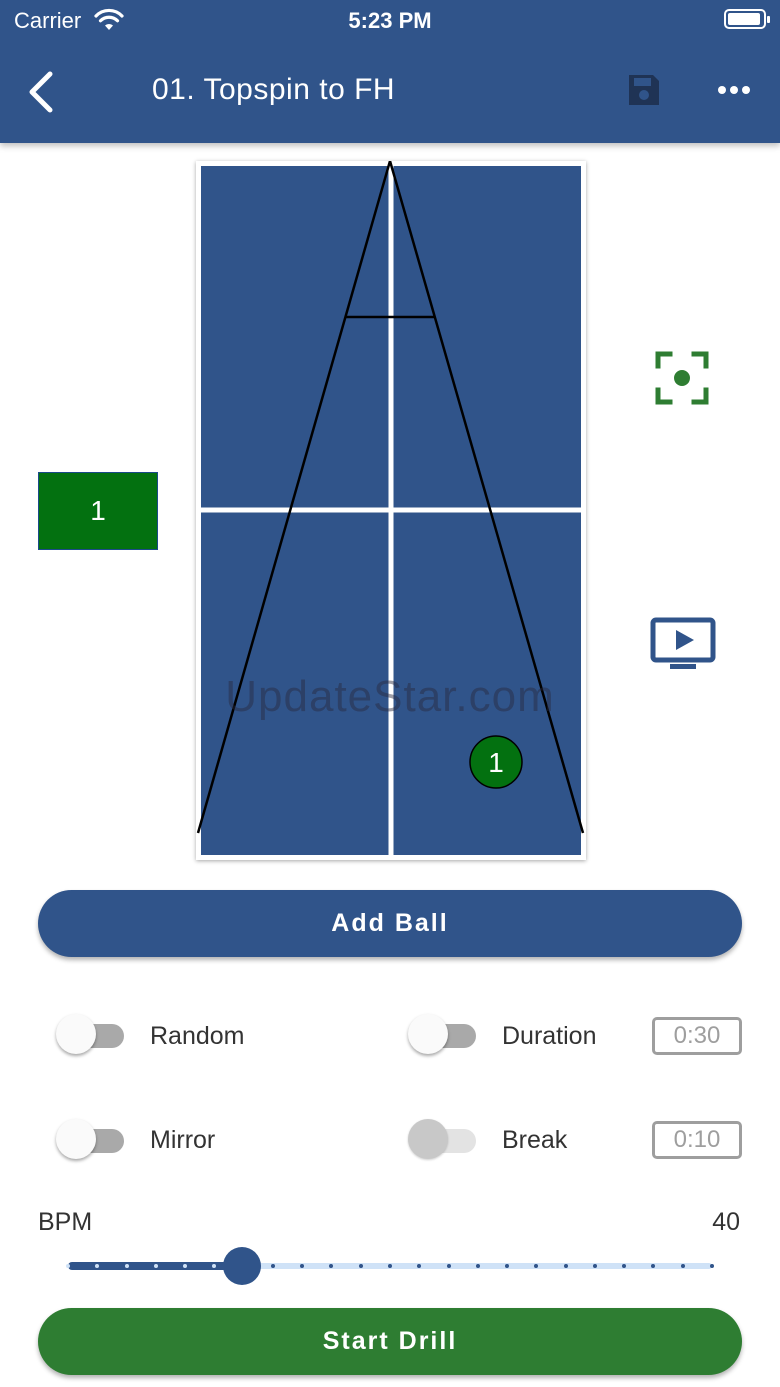  I want to click on status-bar: Carrier 5:23 PM, so click(390, 20).